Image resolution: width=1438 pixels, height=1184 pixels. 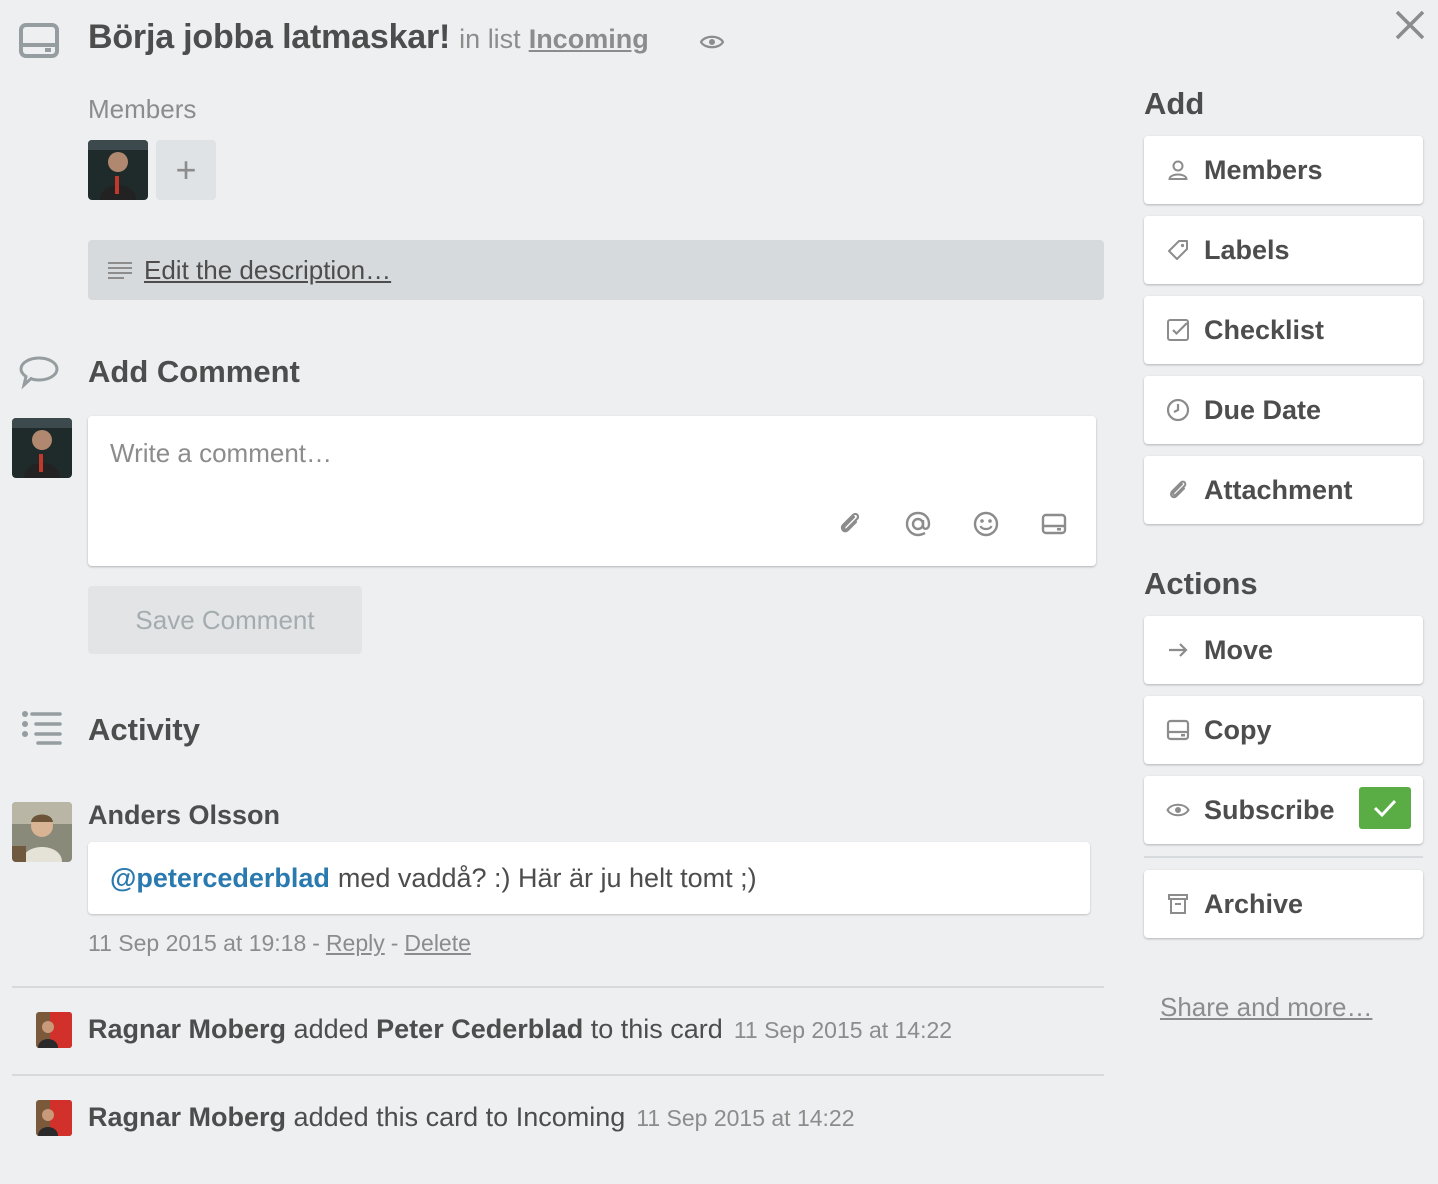 I want to click on add-labels-button: Labels, so click(x=1283, y=250).